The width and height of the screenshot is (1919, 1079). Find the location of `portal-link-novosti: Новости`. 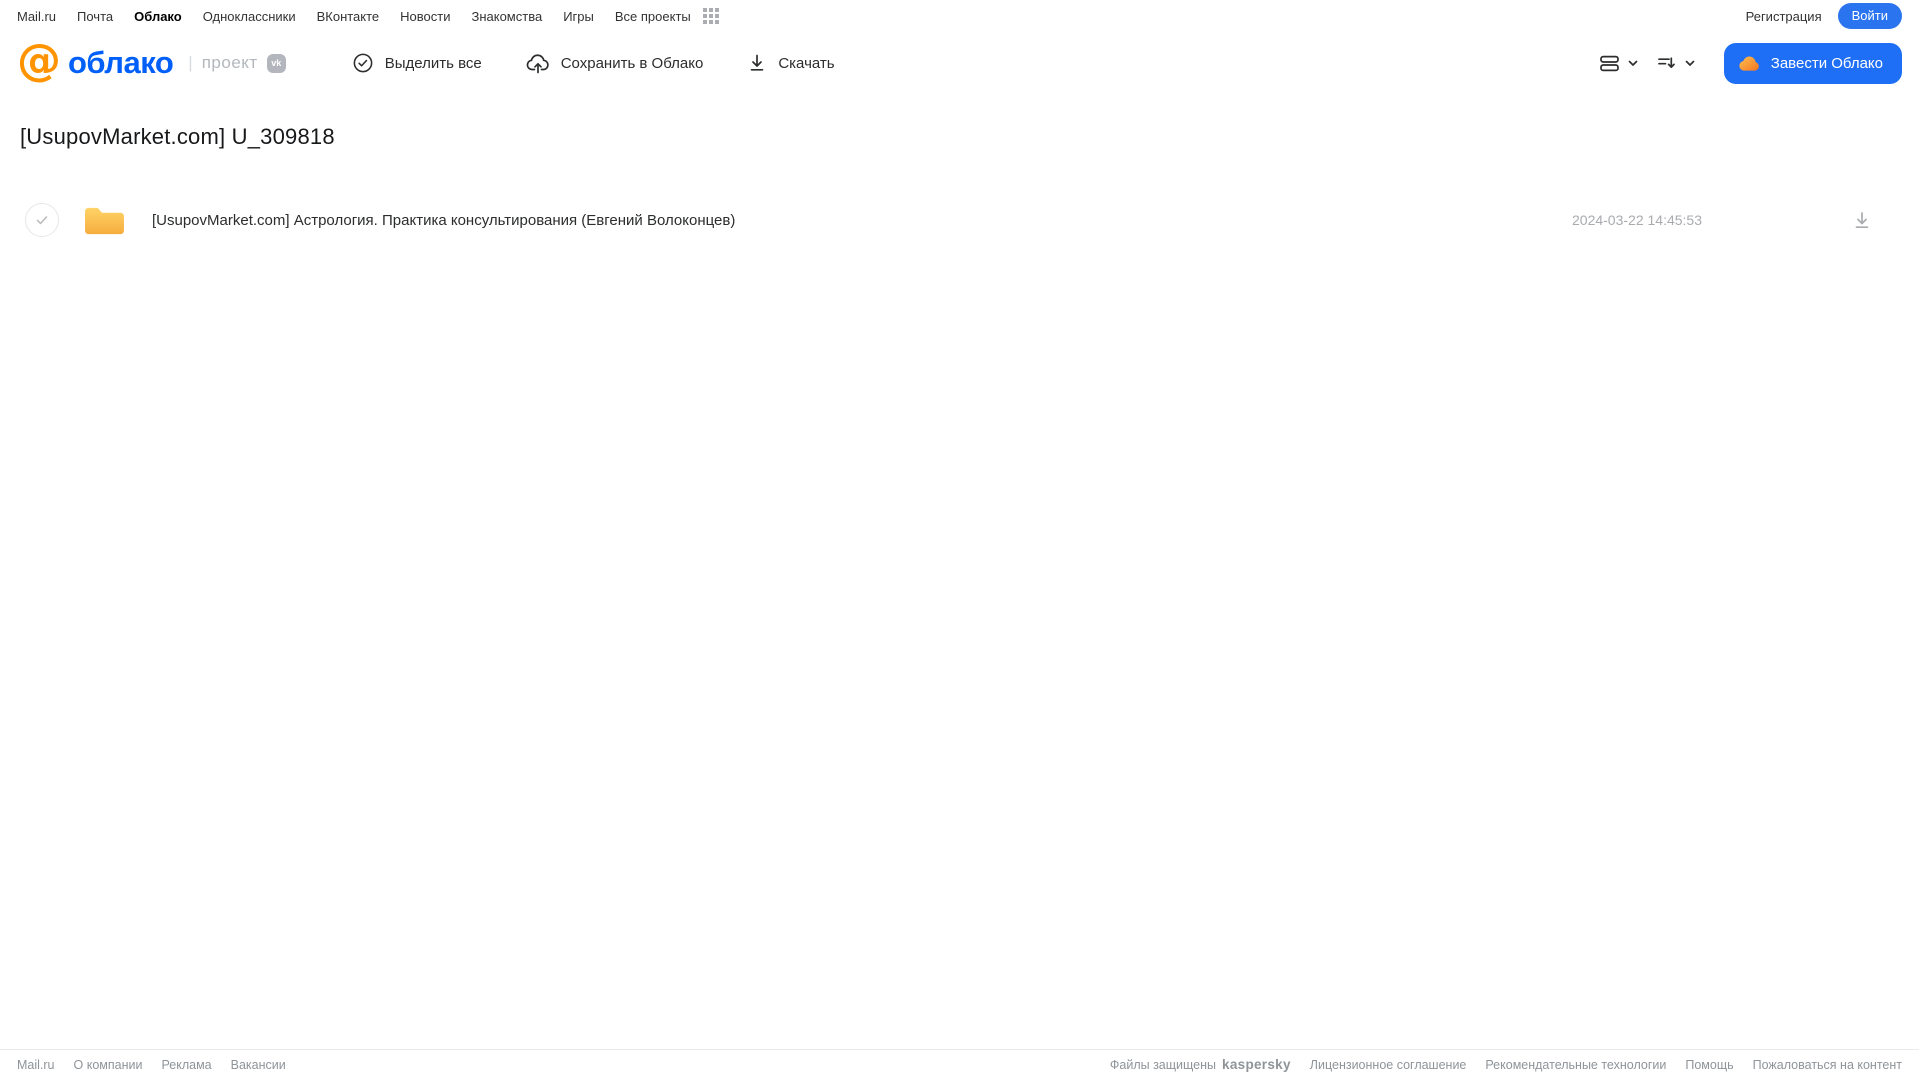

portal-link-novosti: Новости is located at coordinates (425, 16).